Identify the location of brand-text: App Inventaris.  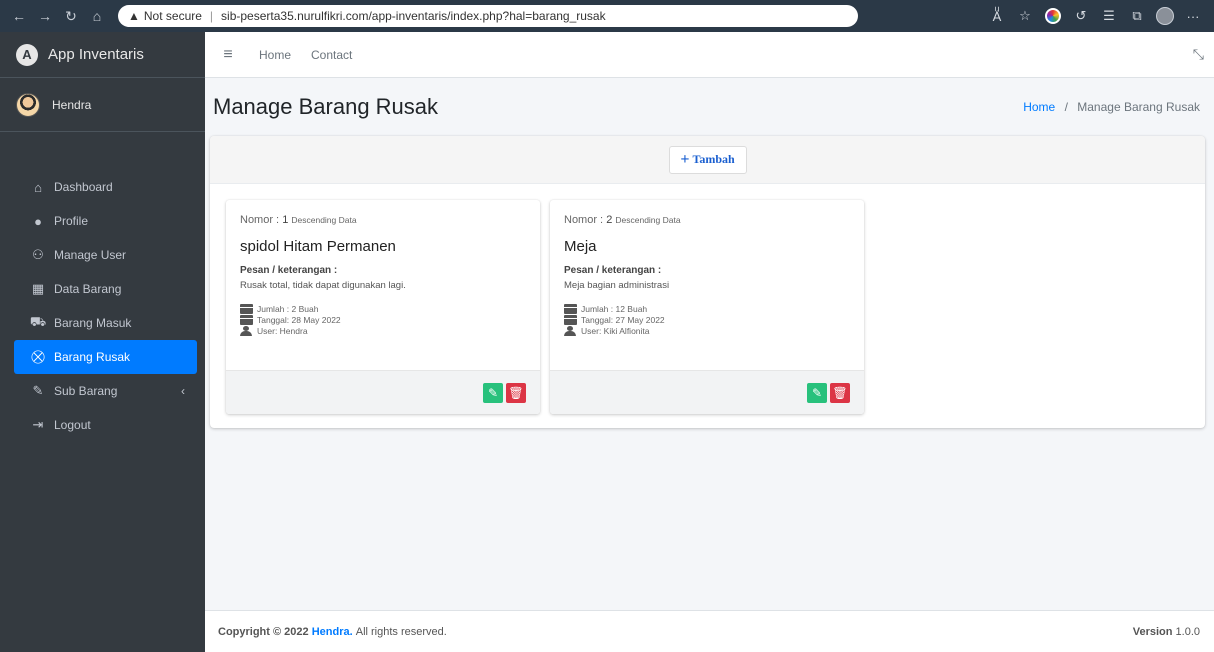
(96, 54).